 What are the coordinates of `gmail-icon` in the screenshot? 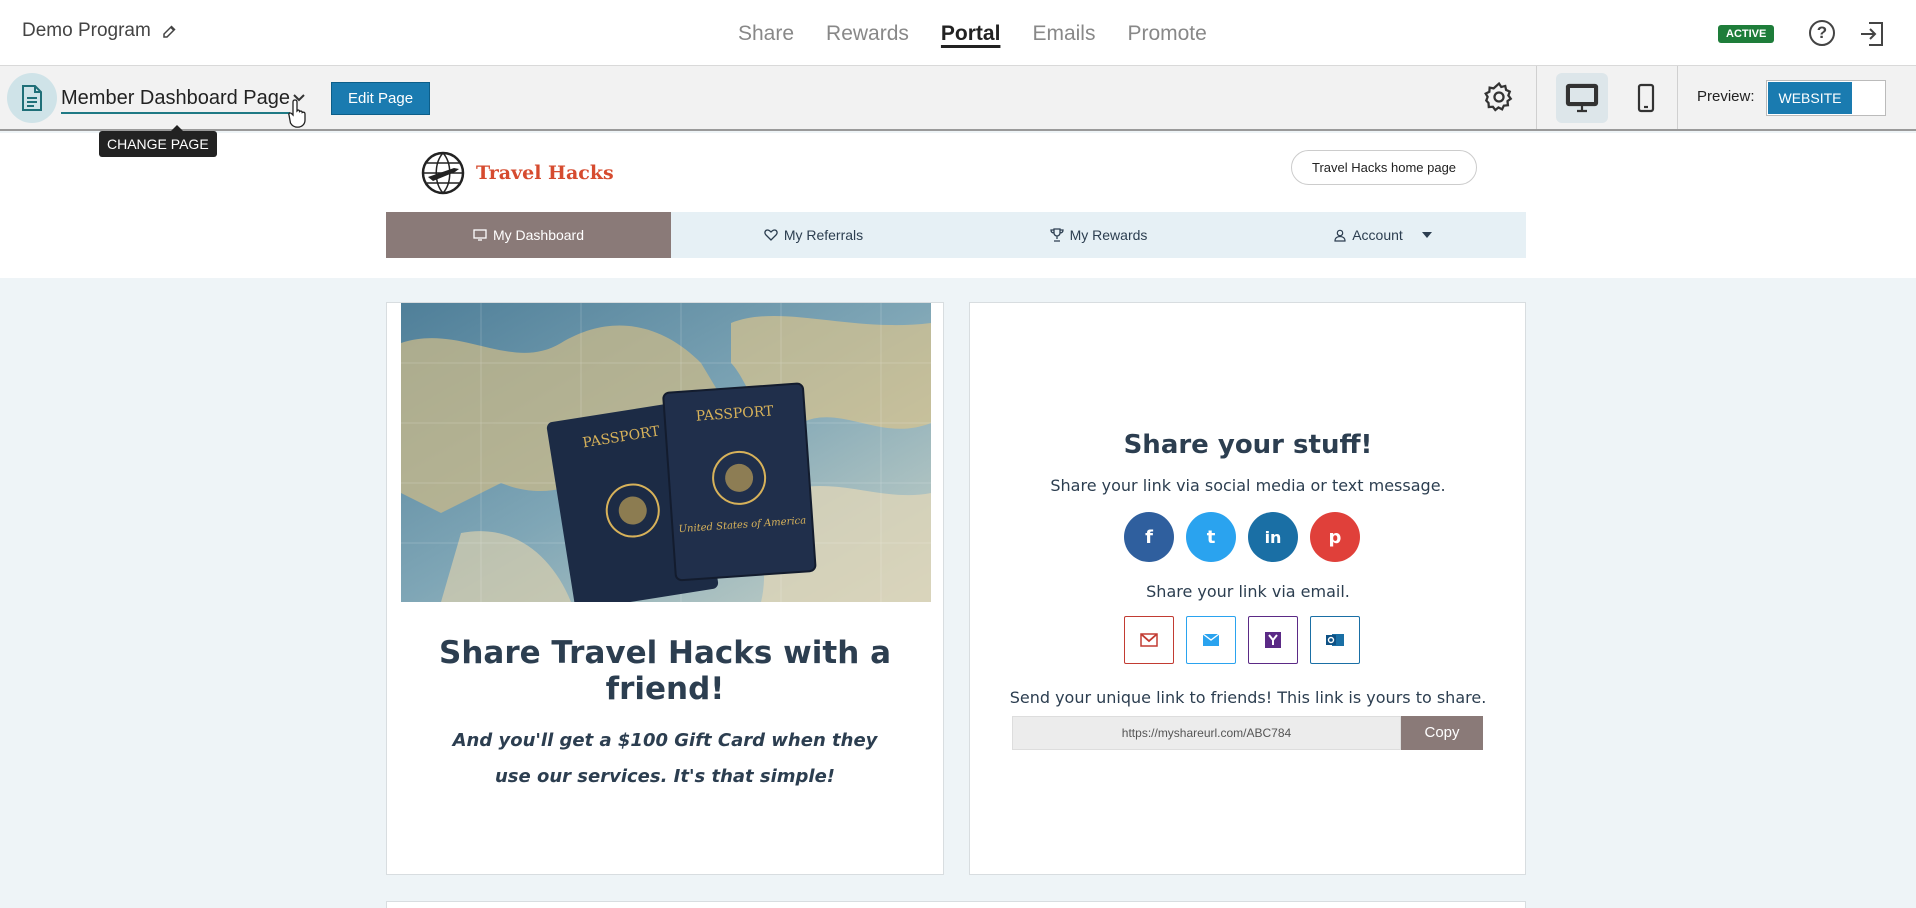 It's located at (1149, 640).